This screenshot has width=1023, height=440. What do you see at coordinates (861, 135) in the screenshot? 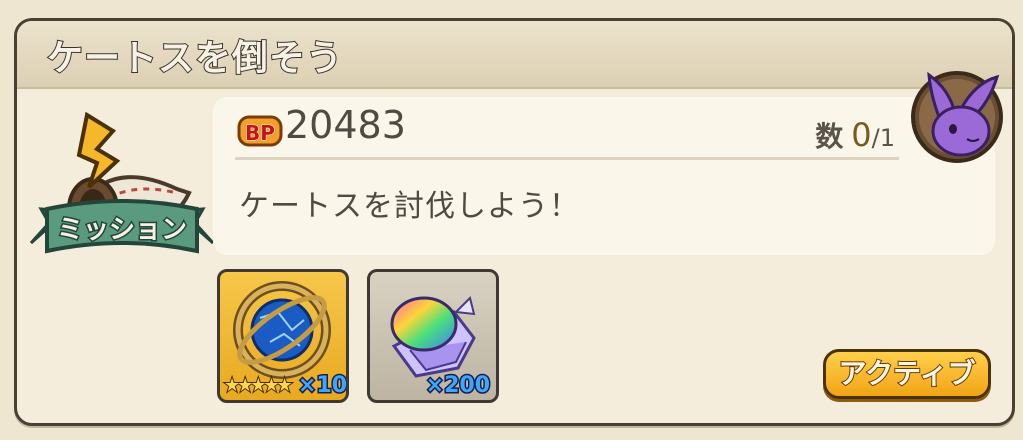
I see `count-current: 0` at bounding box center [861, 135].